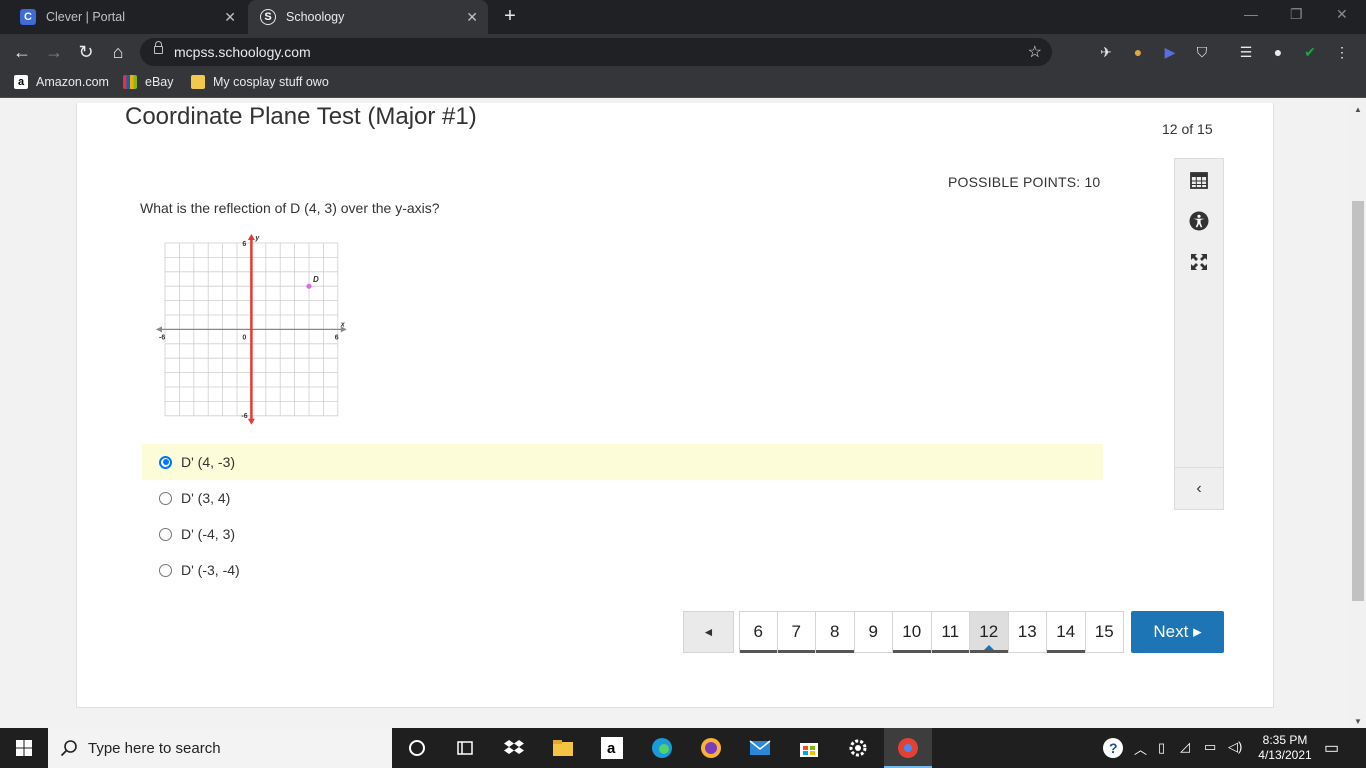  I want to click on bookmark-label: My cosplay stuff owo, so click(271, 82).